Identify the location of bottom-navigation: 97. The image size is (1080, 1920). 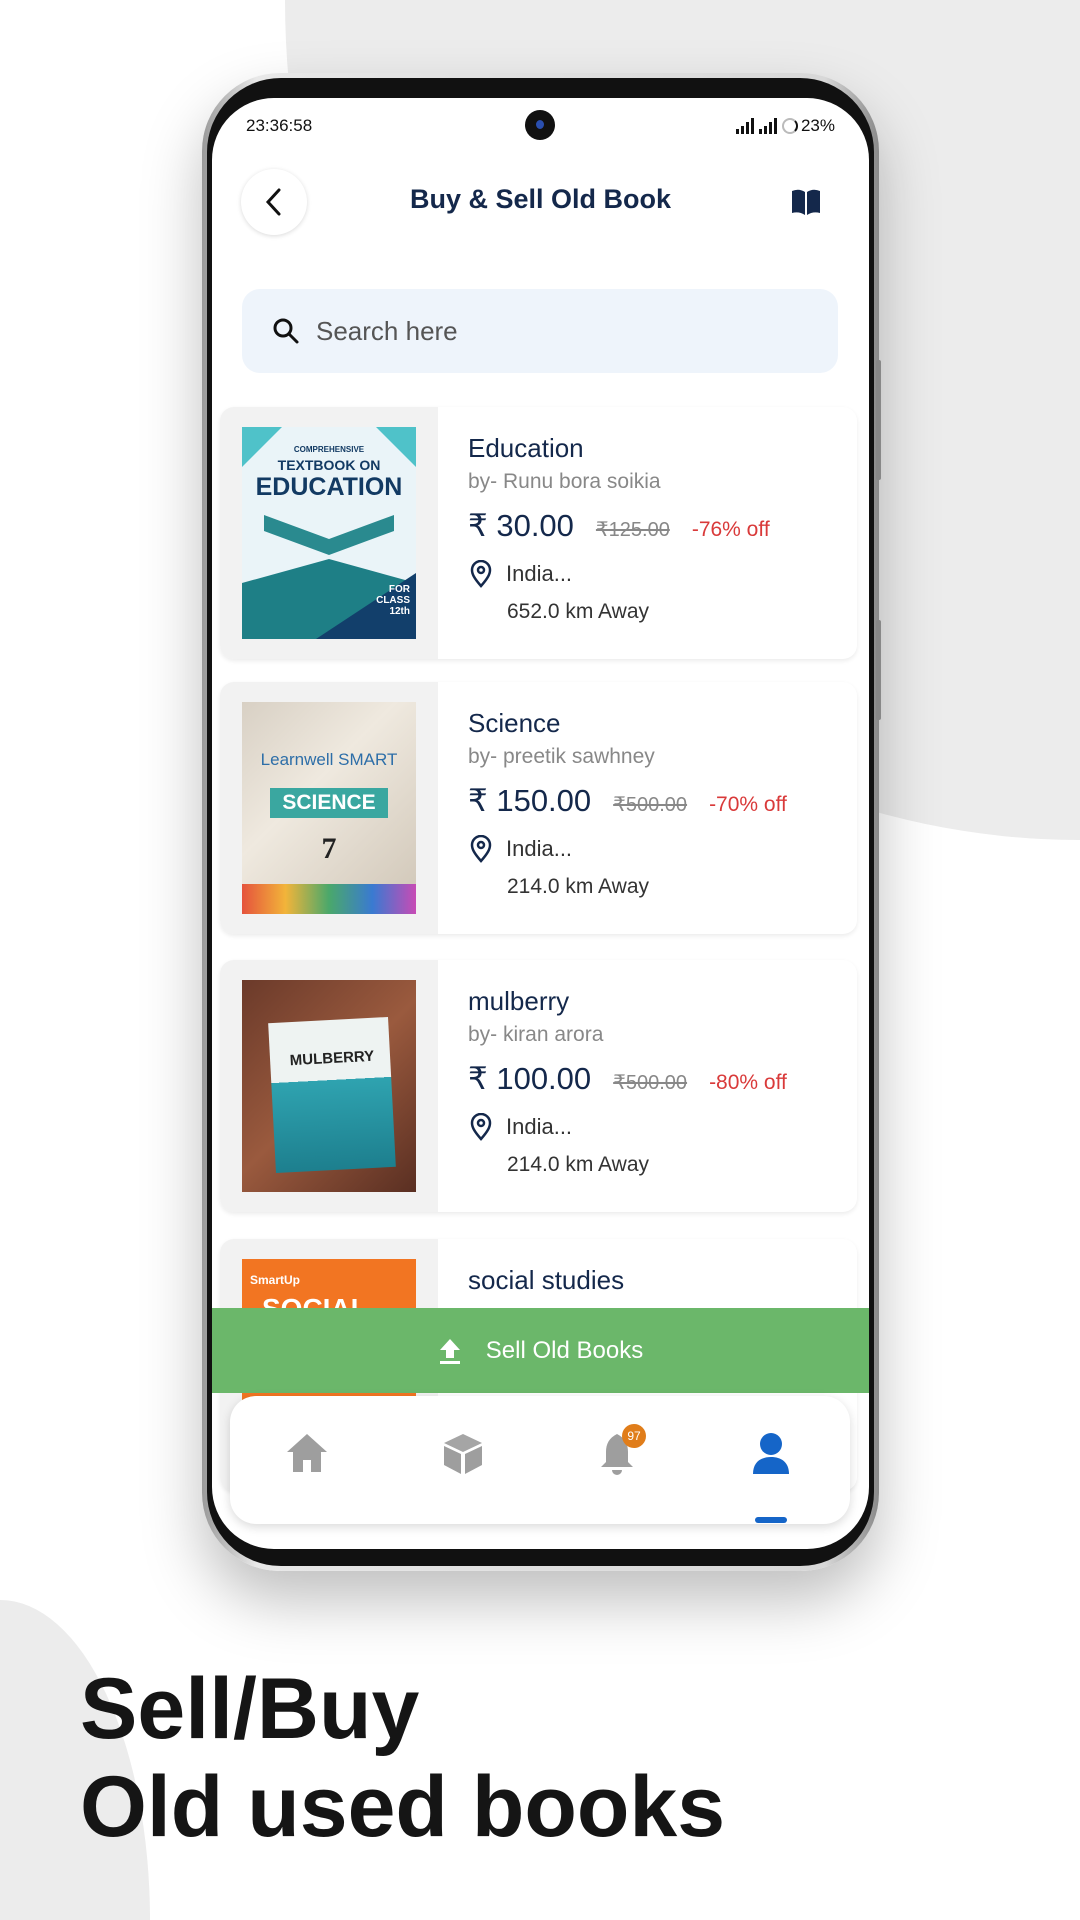
(540, 1460).